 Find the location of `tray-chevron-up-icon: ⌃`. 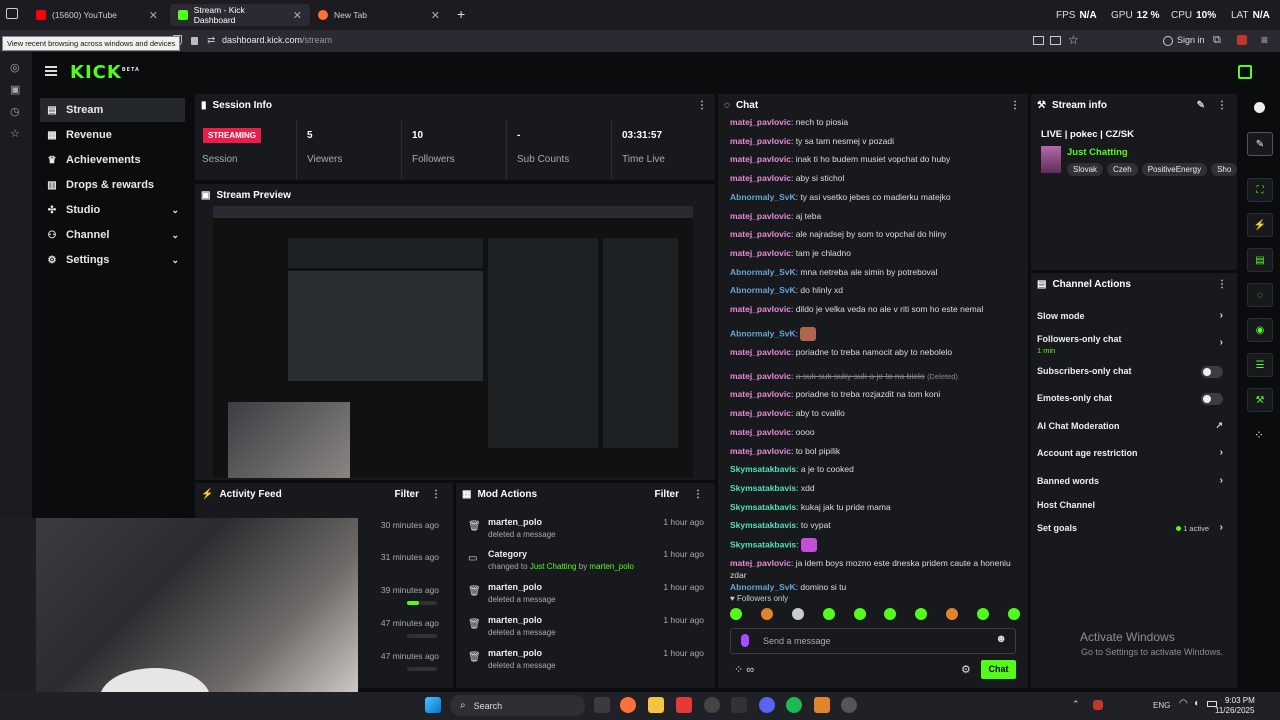

tray-chevron-up-icon: ⌃ is located at coordinates (1076, 704).